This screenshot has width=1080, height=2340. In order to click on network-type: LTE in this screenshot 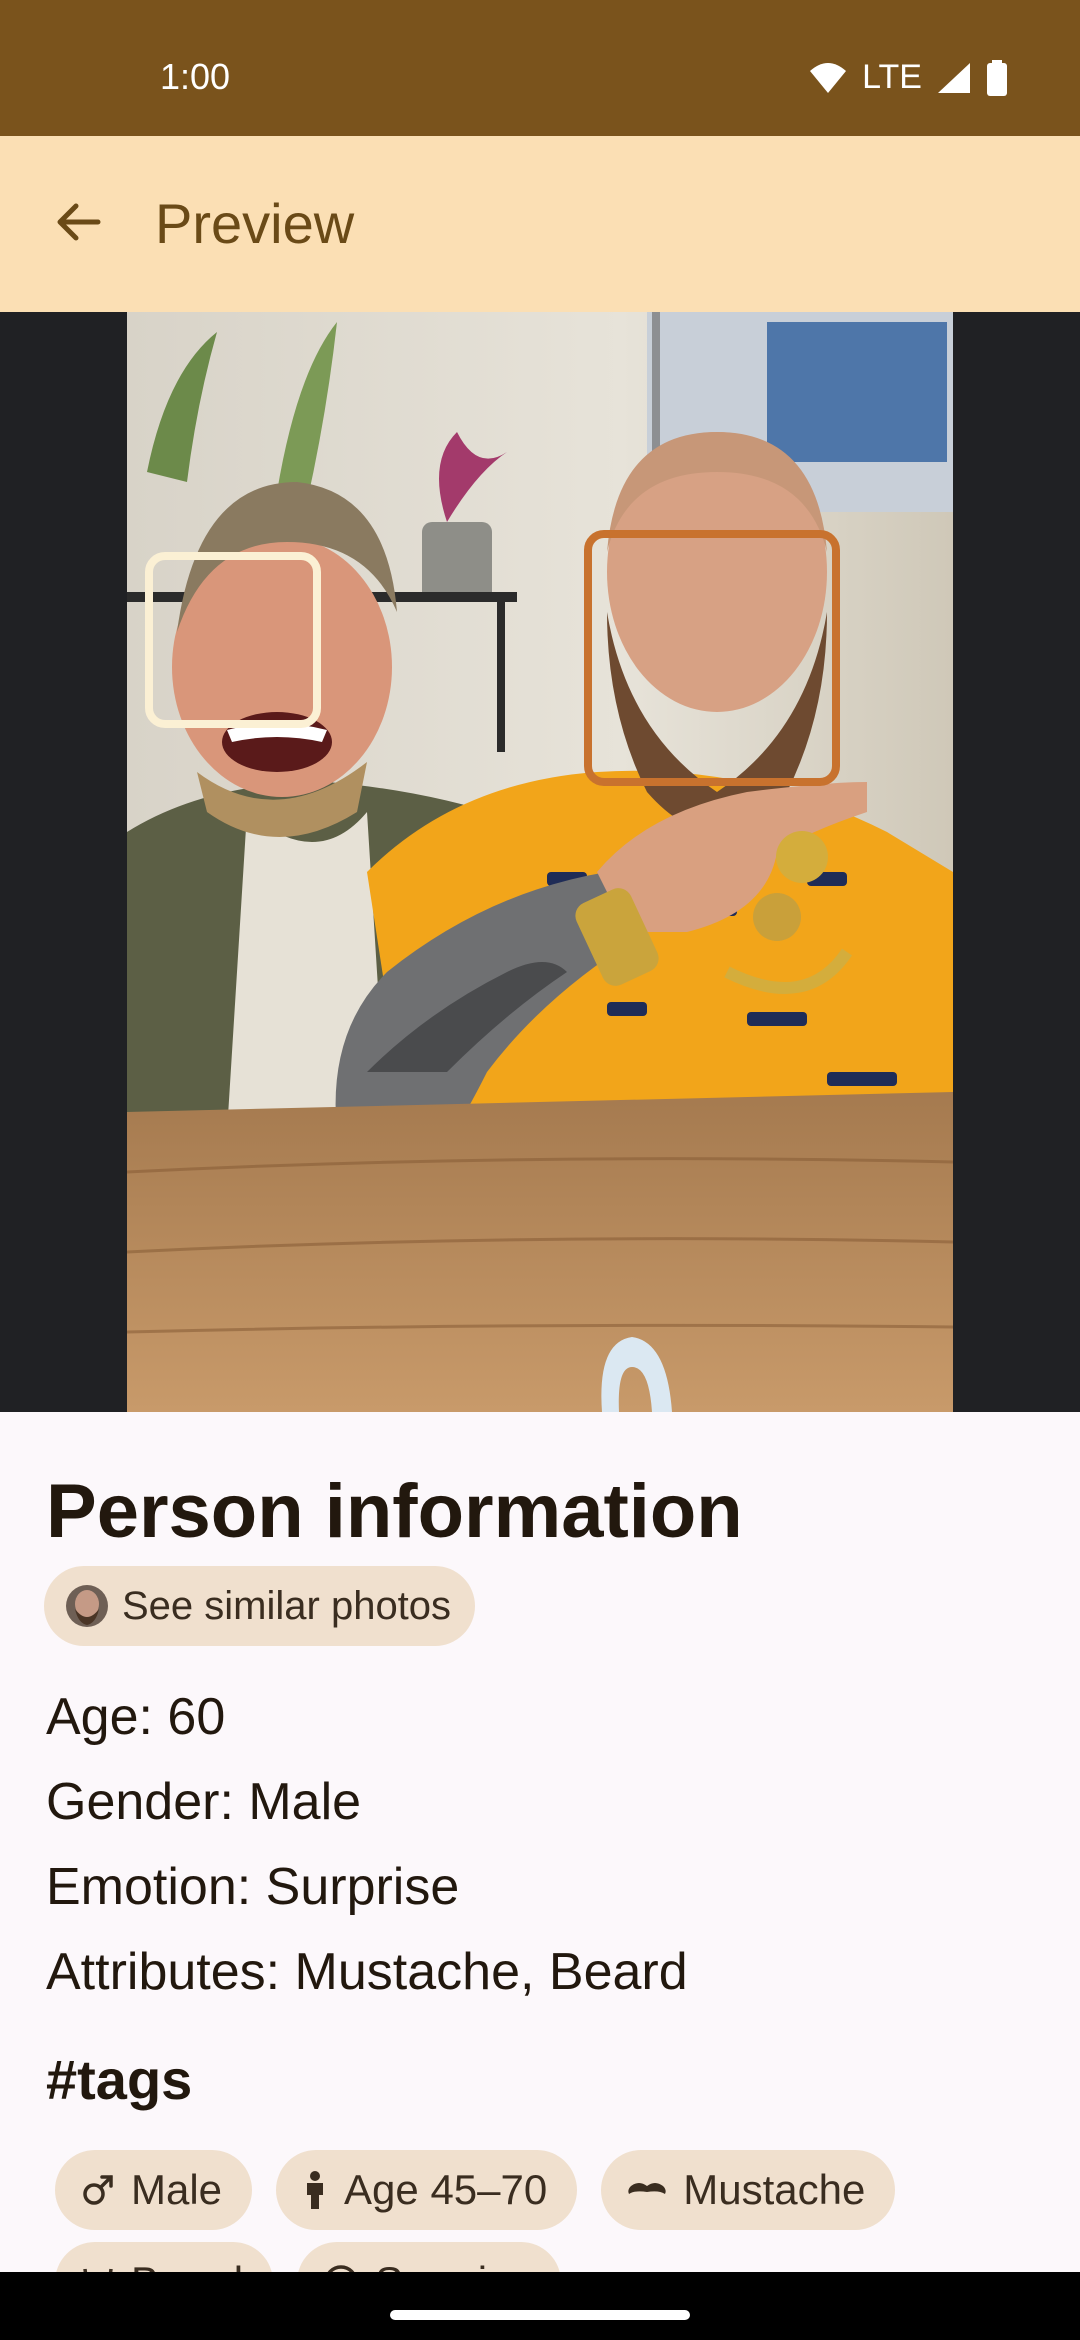, I will do `click(892, 77)`.